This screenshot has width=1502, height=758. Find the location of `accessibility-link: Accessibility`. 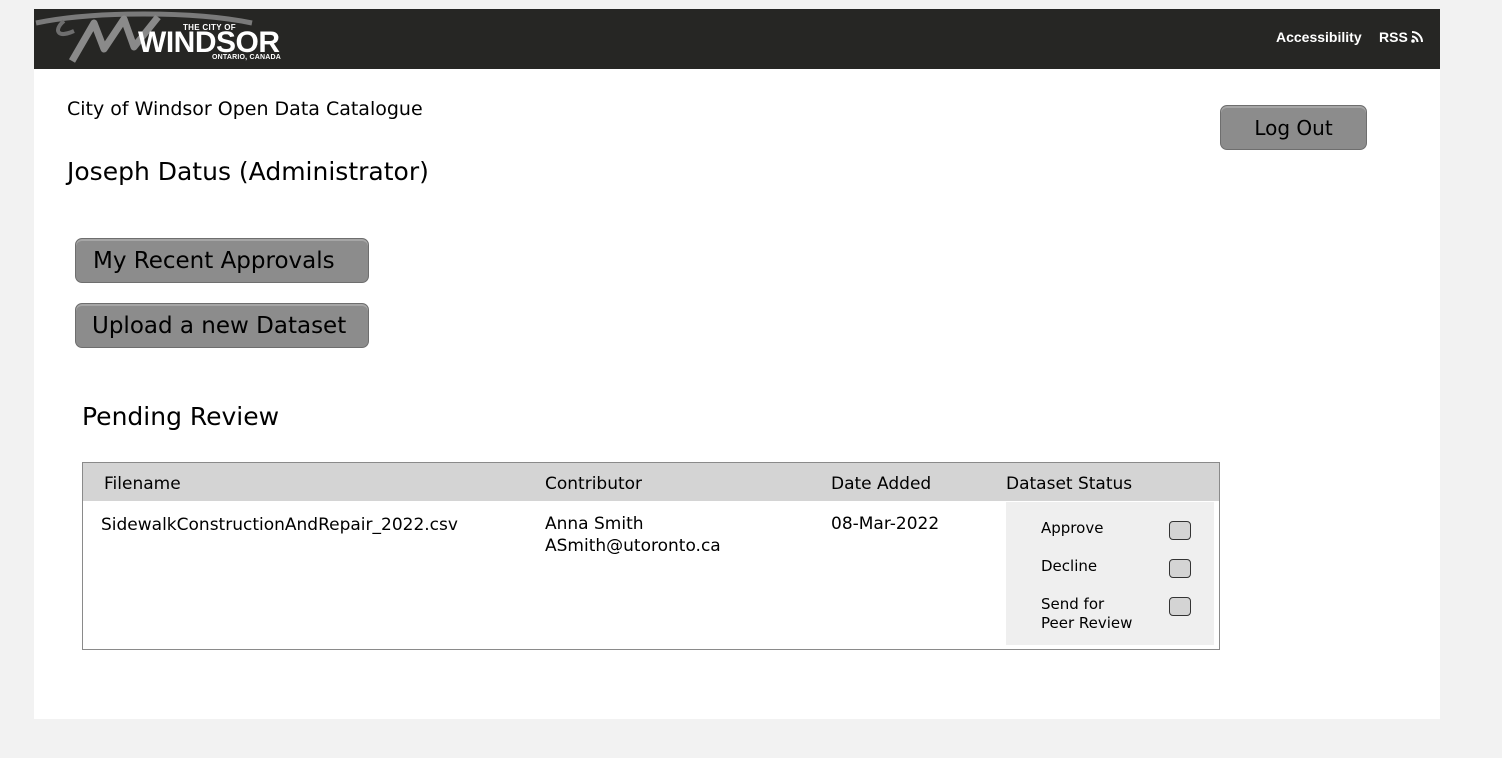

accessibility-link: Accessibility is located at coordinates (1319, 37).